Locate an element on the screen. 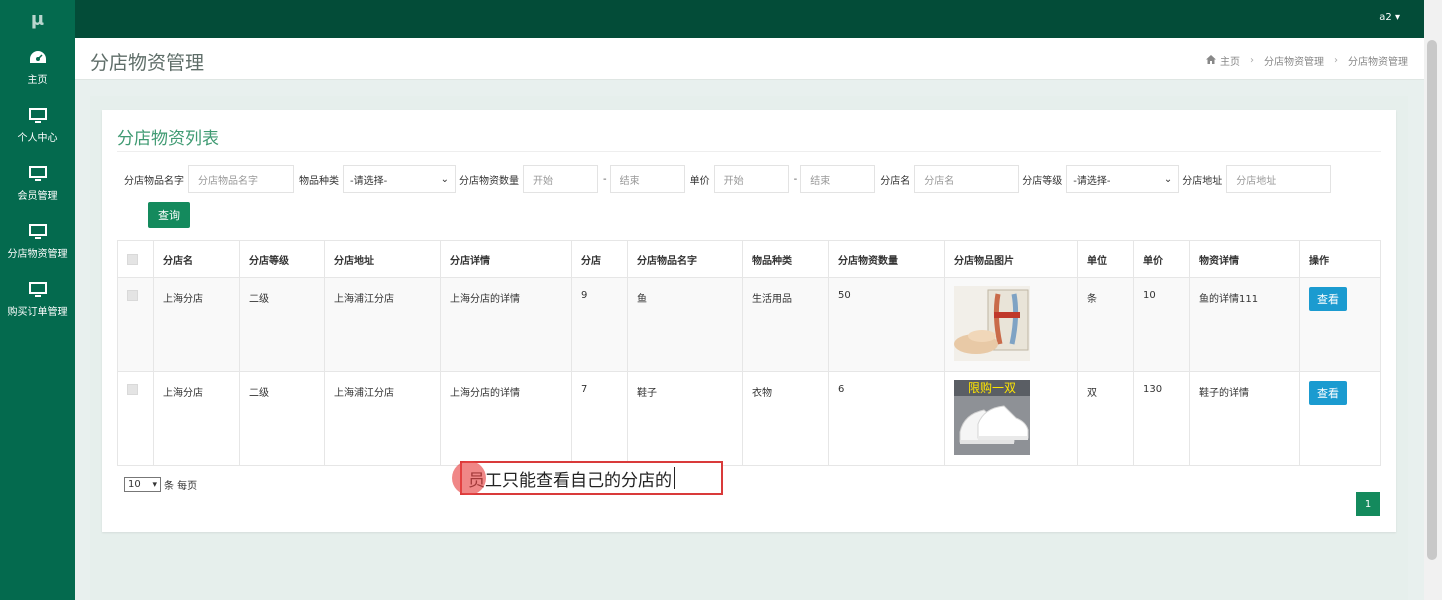 The image size is (1442, 600). breadcrumb-level1: 分店物资管理 is located at coordinates (1294, 60).